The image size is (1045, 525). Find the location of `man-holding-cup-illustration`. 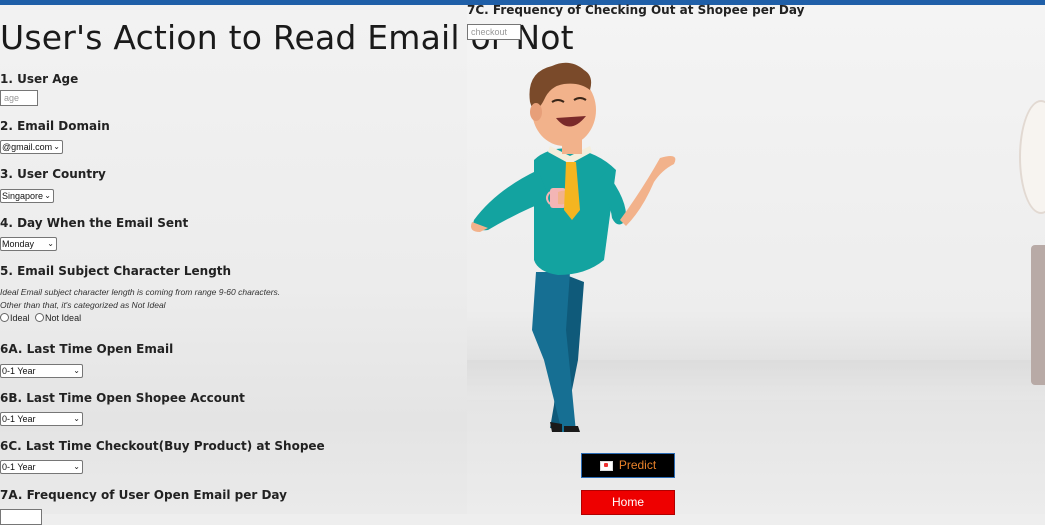

man-holding-cup-illustration is located at coordinates (573, 247).